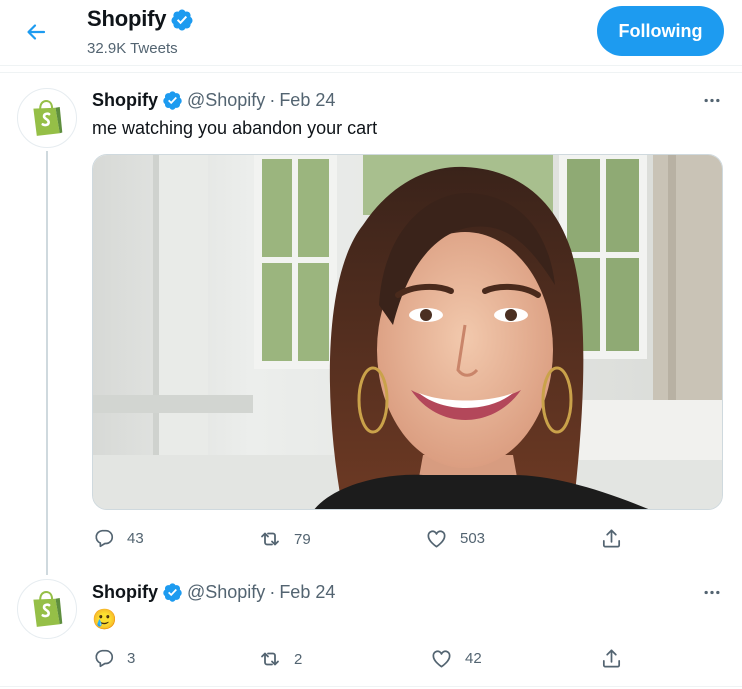 The height and width of the screenshot is (689, 742). What do you see at coordinates (235, 128) in the screenshot?
I see `tweet-text: me watching you abandon your cart` at bounding box center [235, 128].